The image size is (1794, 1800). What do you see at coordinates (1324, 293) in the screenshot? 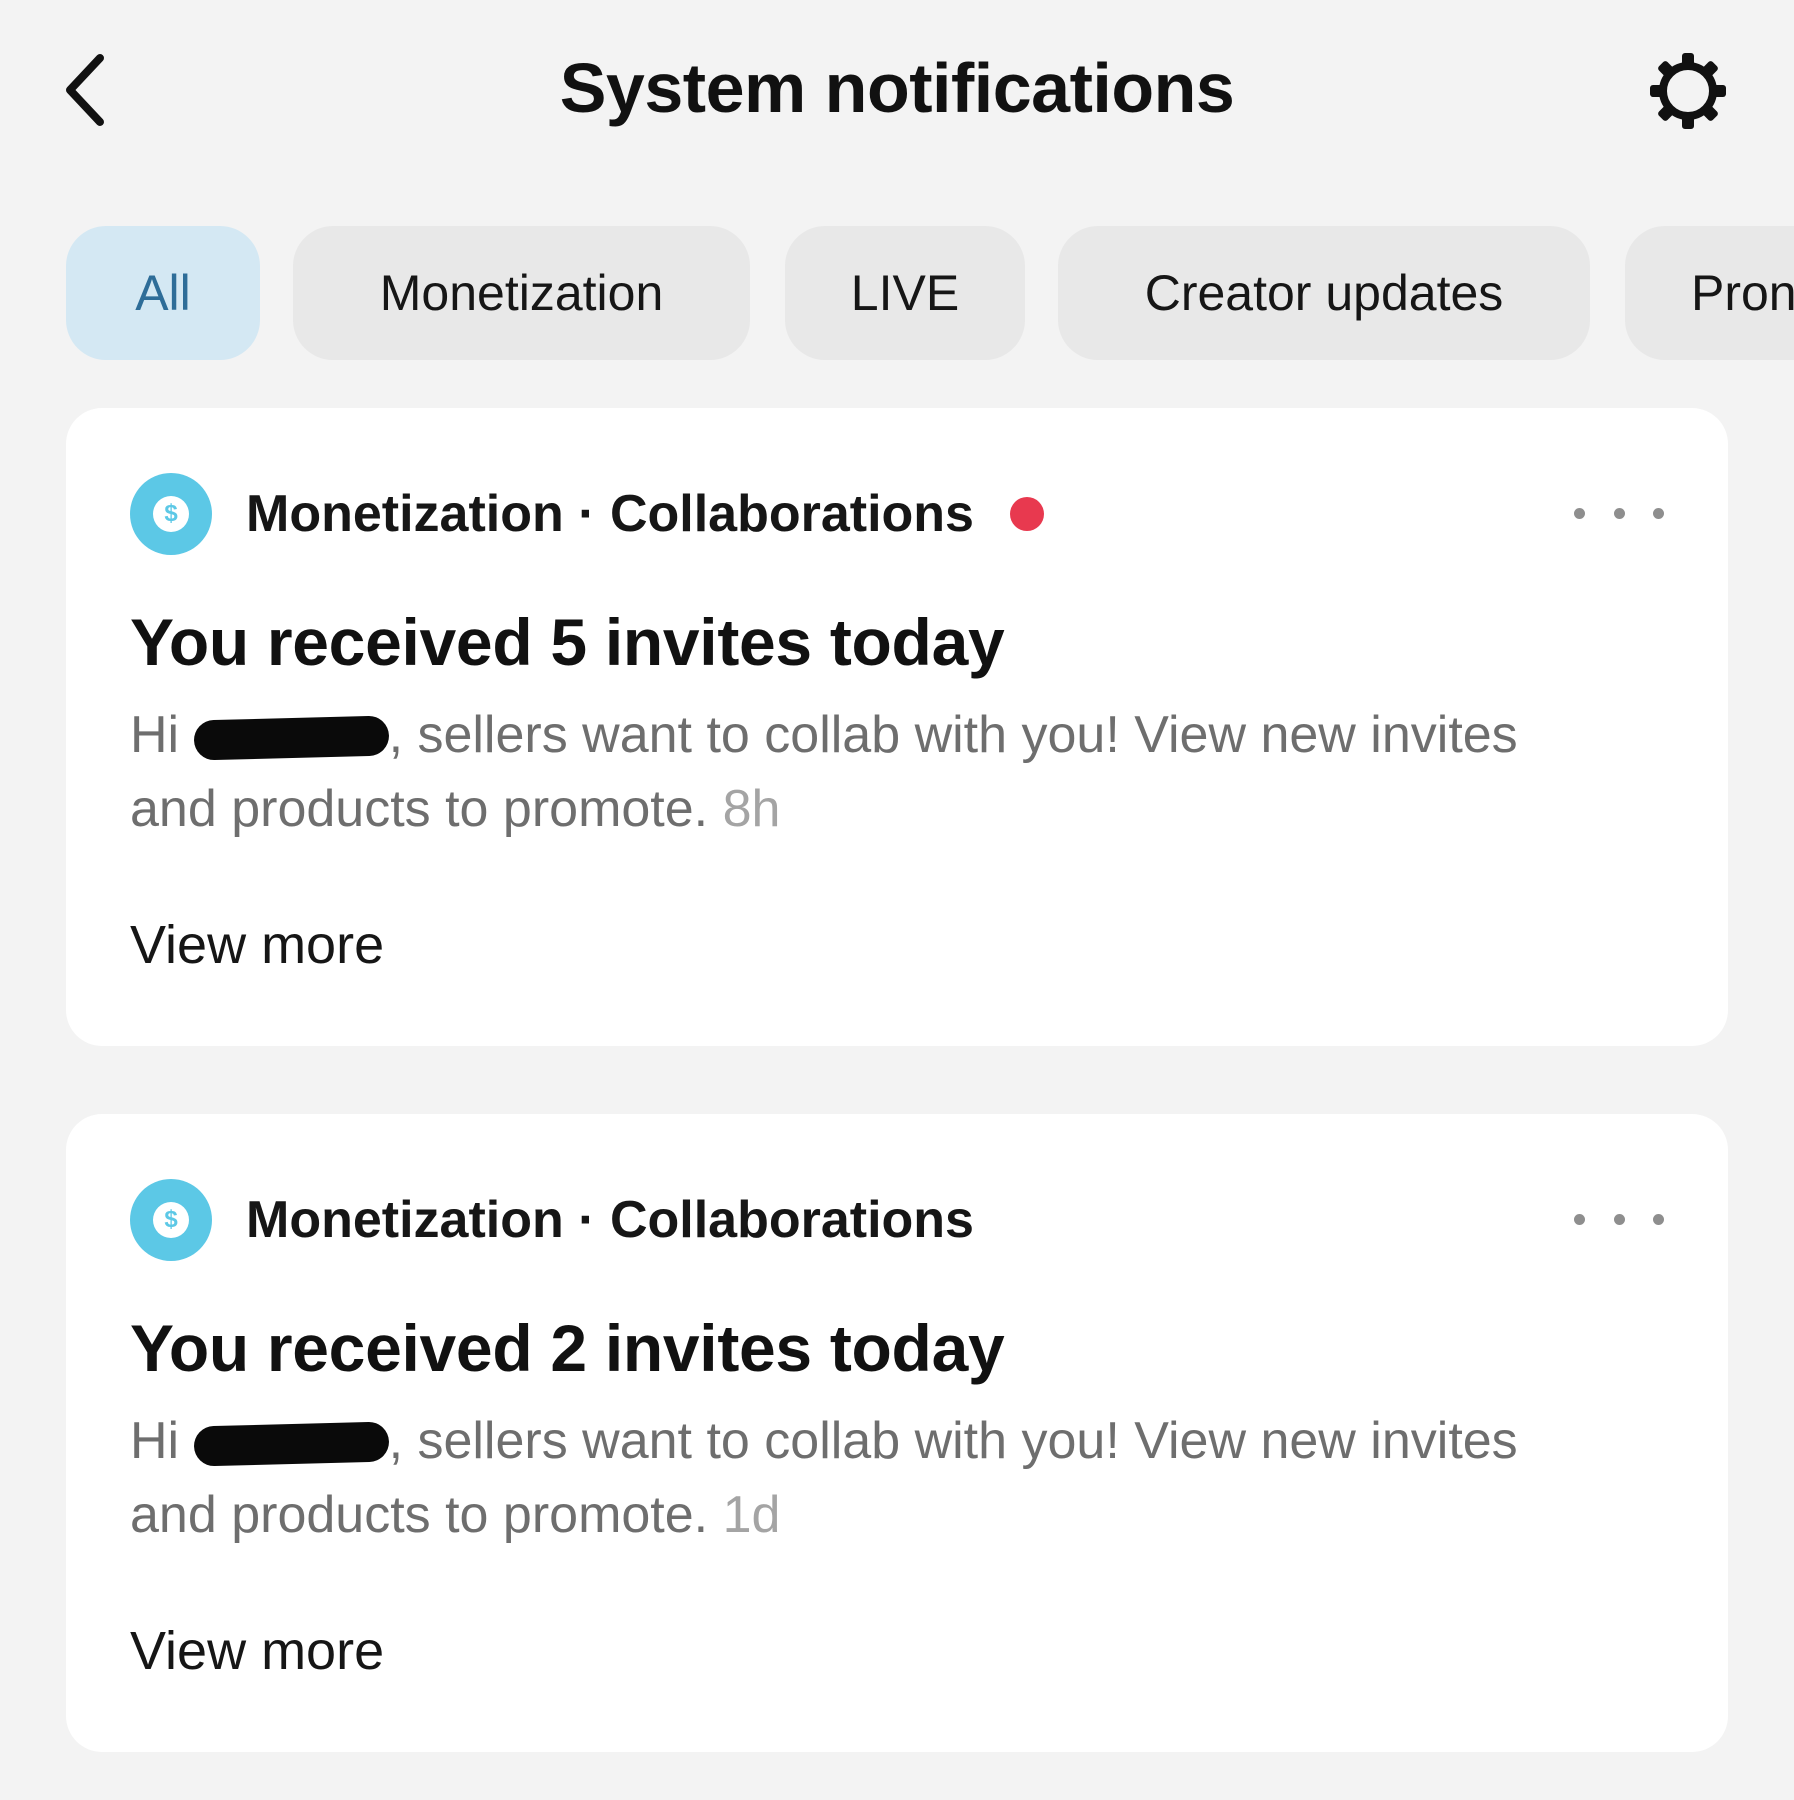
I see `tab-creator-updates: Creator updates` at bounding box center [1324, 293].